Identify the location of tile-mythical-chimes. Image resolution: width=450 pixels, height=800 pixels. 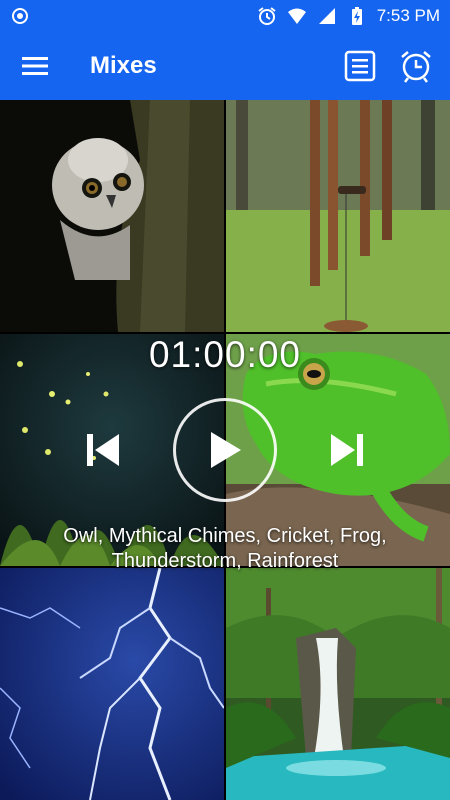
(338, 216).